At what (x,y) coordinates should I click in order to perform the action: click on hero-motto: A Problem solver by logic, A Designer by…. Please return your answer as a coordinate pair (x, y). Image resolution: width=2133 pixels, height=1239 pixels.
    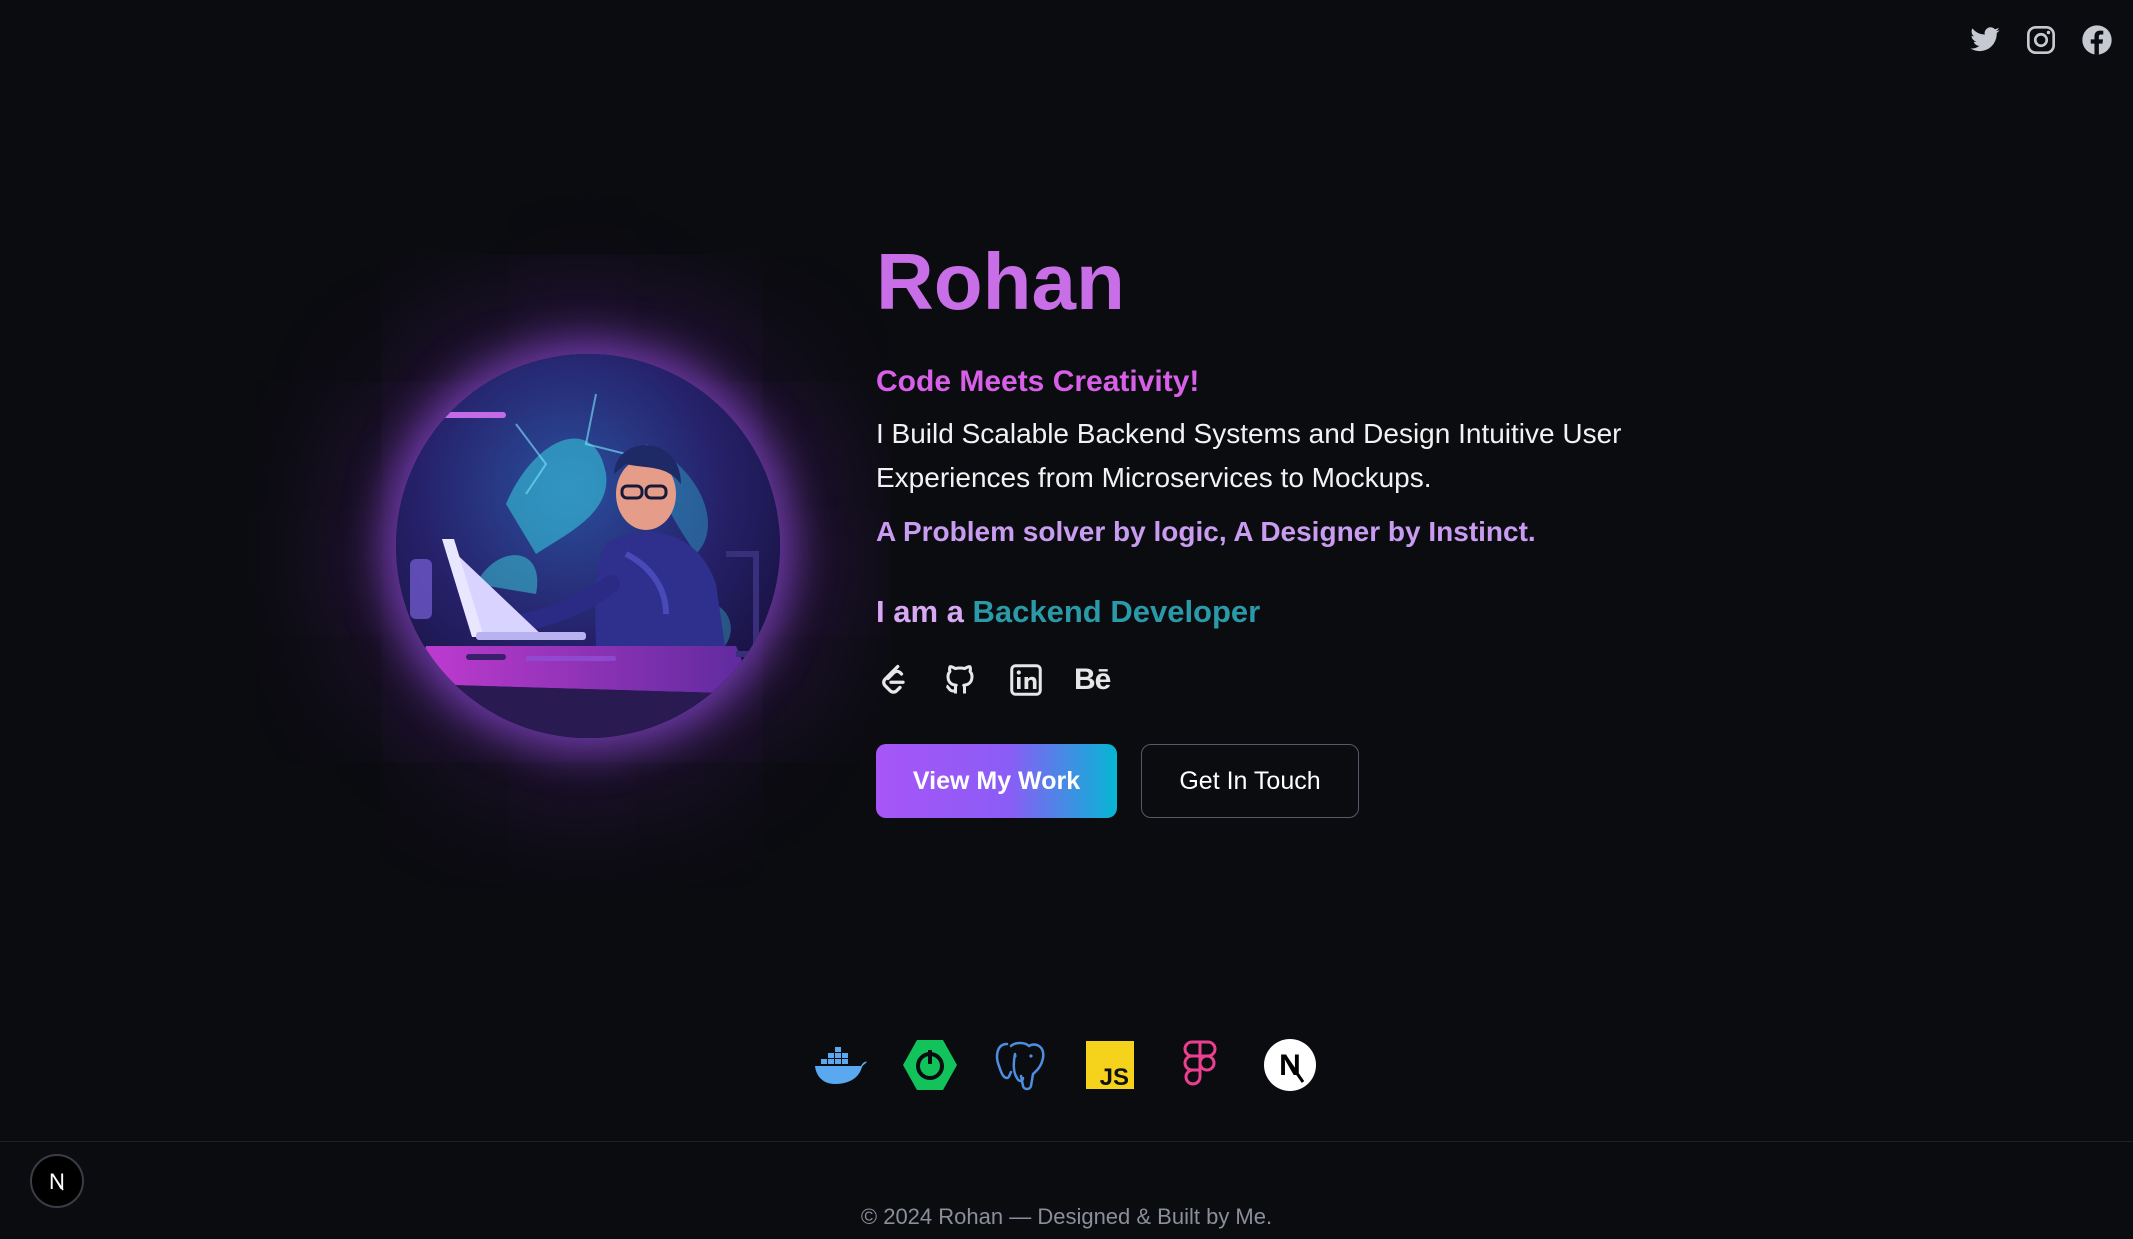
    Looking at the image, I should click on (1206, 531).